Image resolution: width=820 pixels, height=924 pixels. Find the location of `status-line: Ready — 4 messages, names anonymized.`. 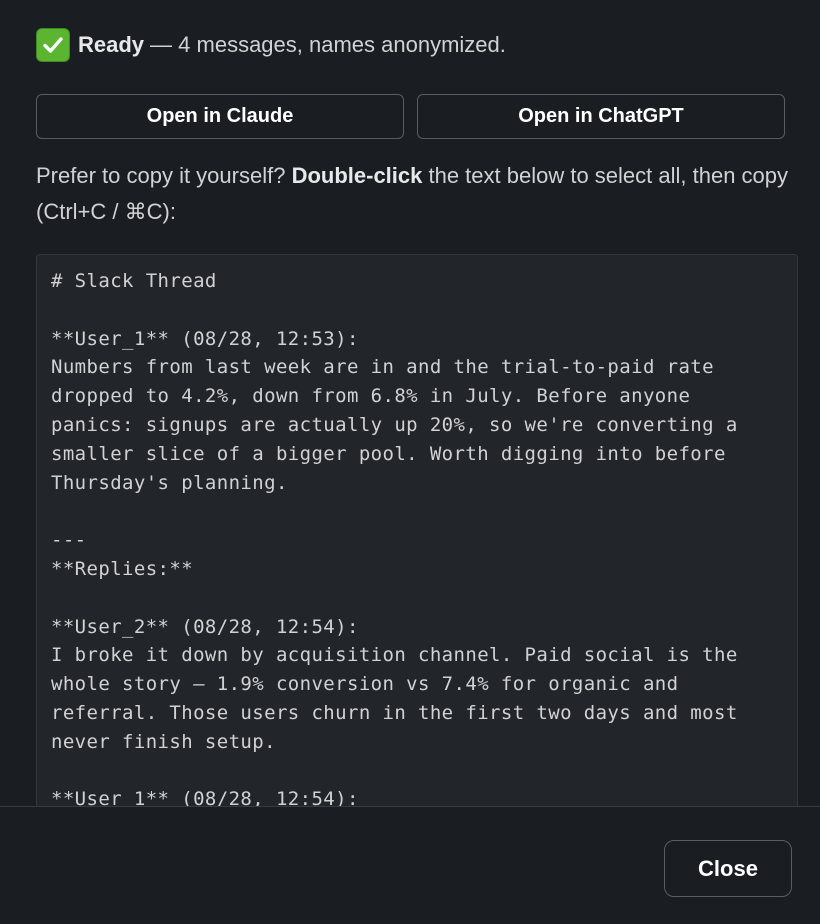

status-line: Ready — 4 messages, names anonymized. is located at coordinates (271, 45).